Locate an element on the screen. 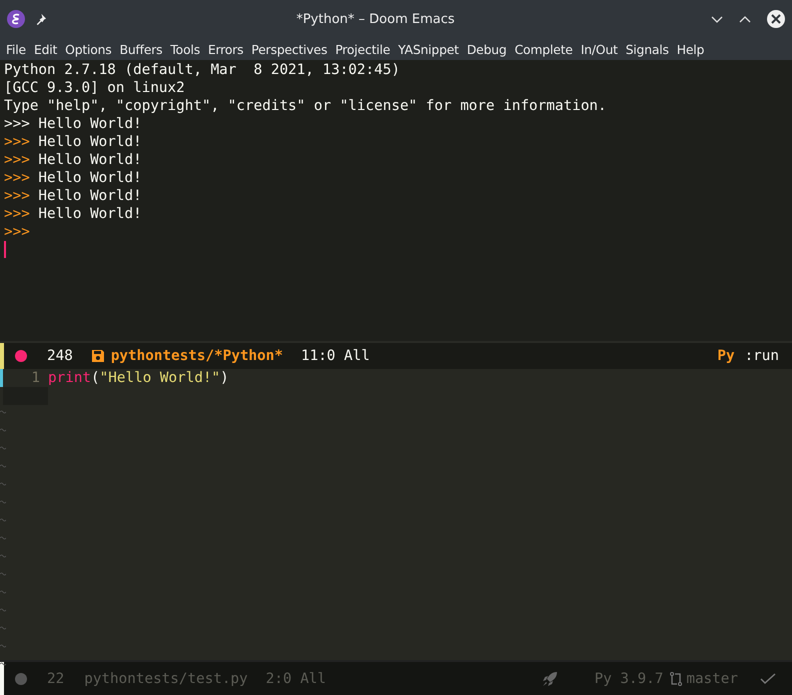 This screenshot has height=695, width=792. text-cursor is located at coordinates (5, 249).